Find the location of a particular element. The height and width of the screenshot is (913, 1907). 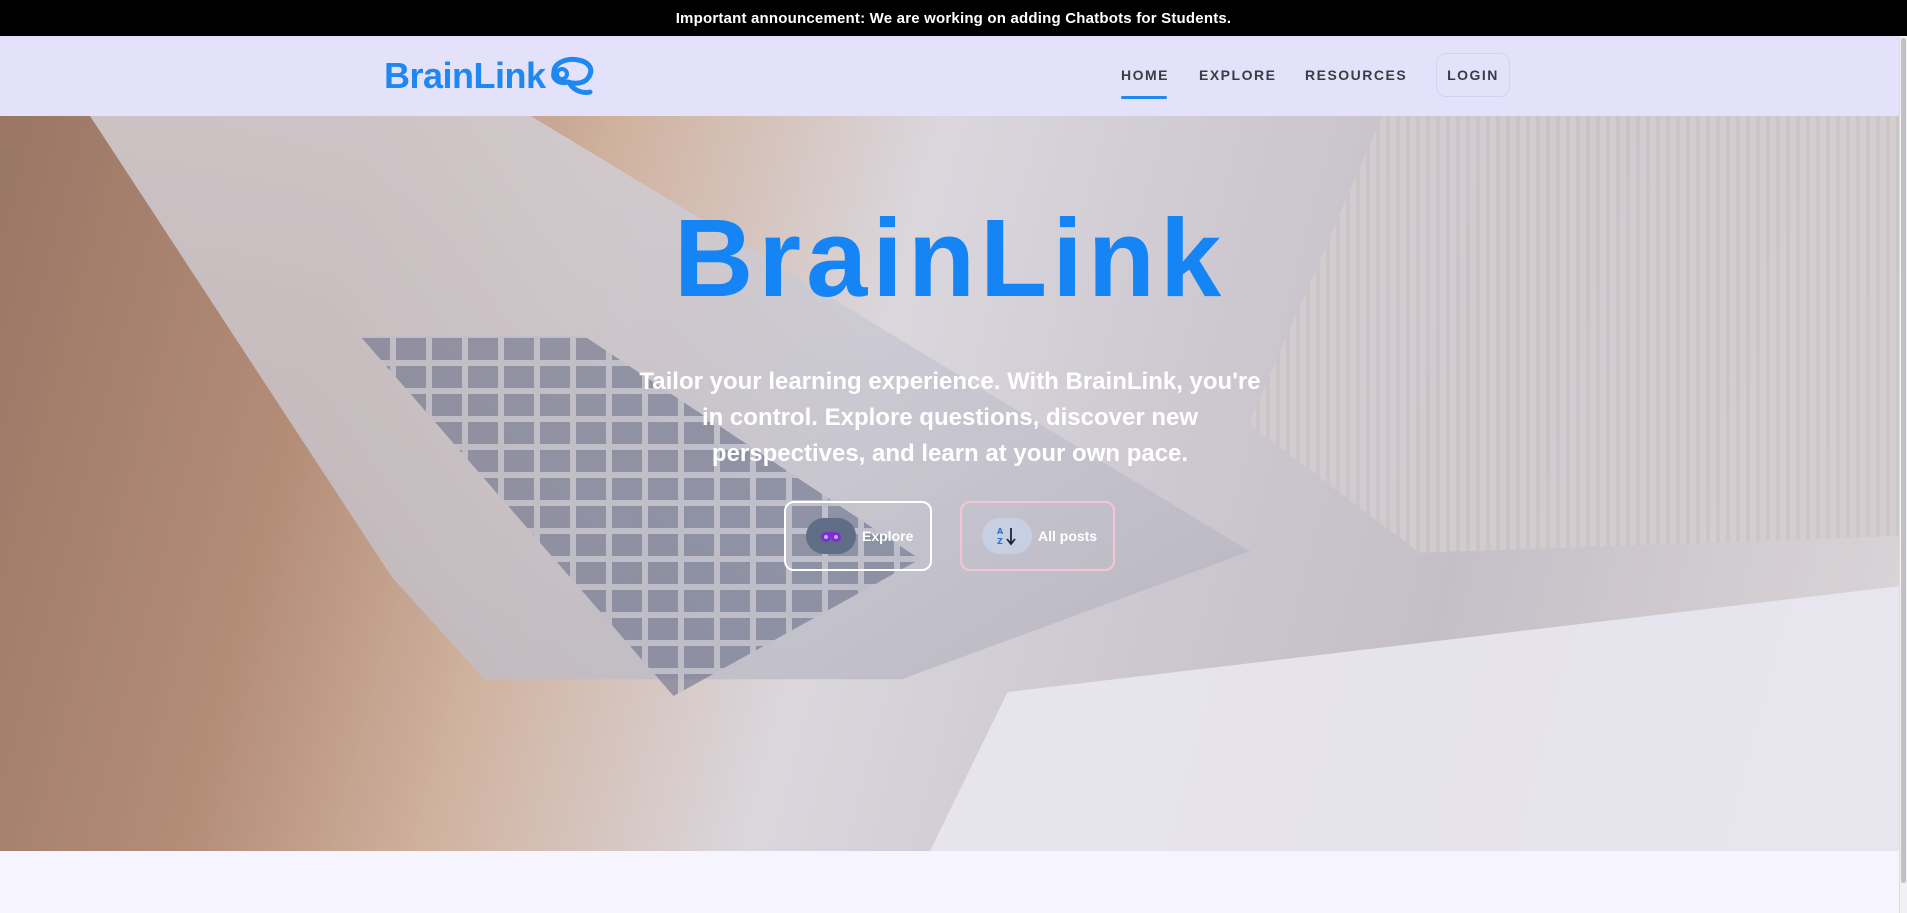

page-scrollbar is located at coordinates (1903, 474).